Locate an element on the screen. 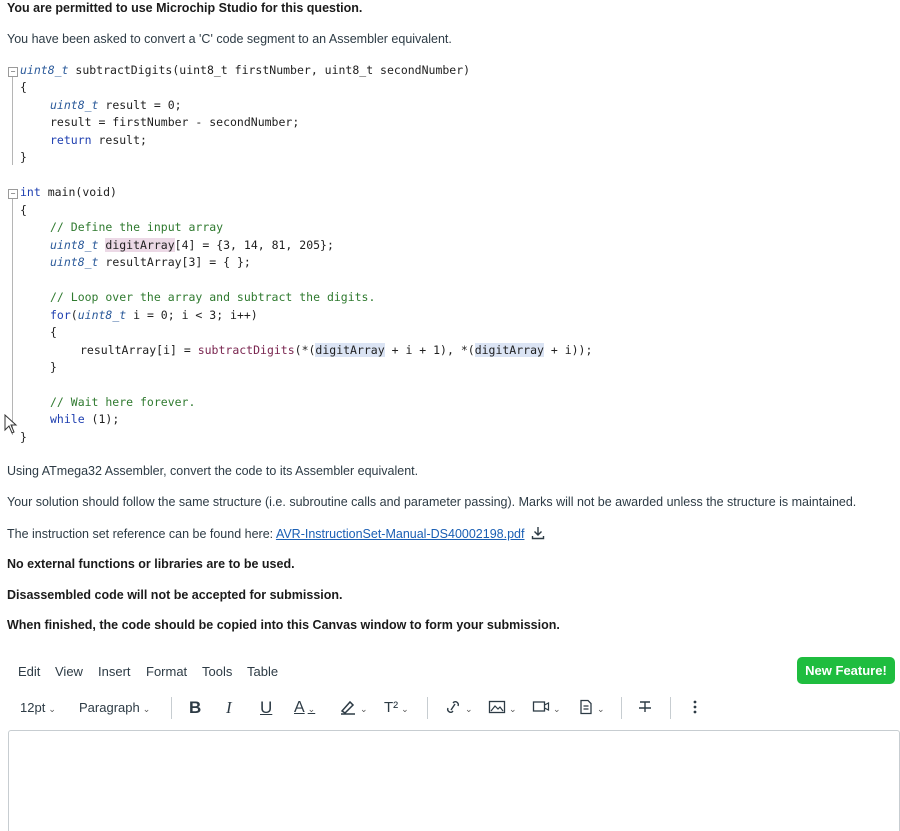  media-button: ⌄ is located at coordinates (546, 708).